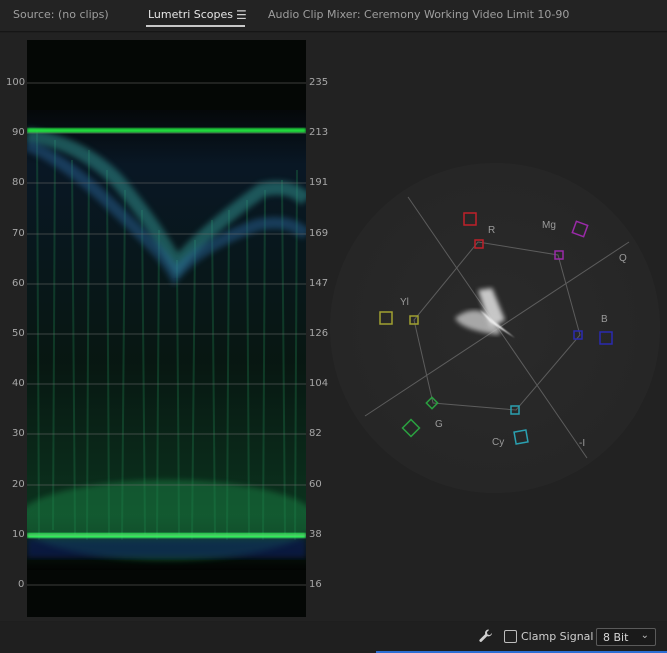 The image size is (667, 653). What do you see at coordinates (315, 484) in the screenshot?
I see `scale-right-60: 60` at bounding box center [315, 484].